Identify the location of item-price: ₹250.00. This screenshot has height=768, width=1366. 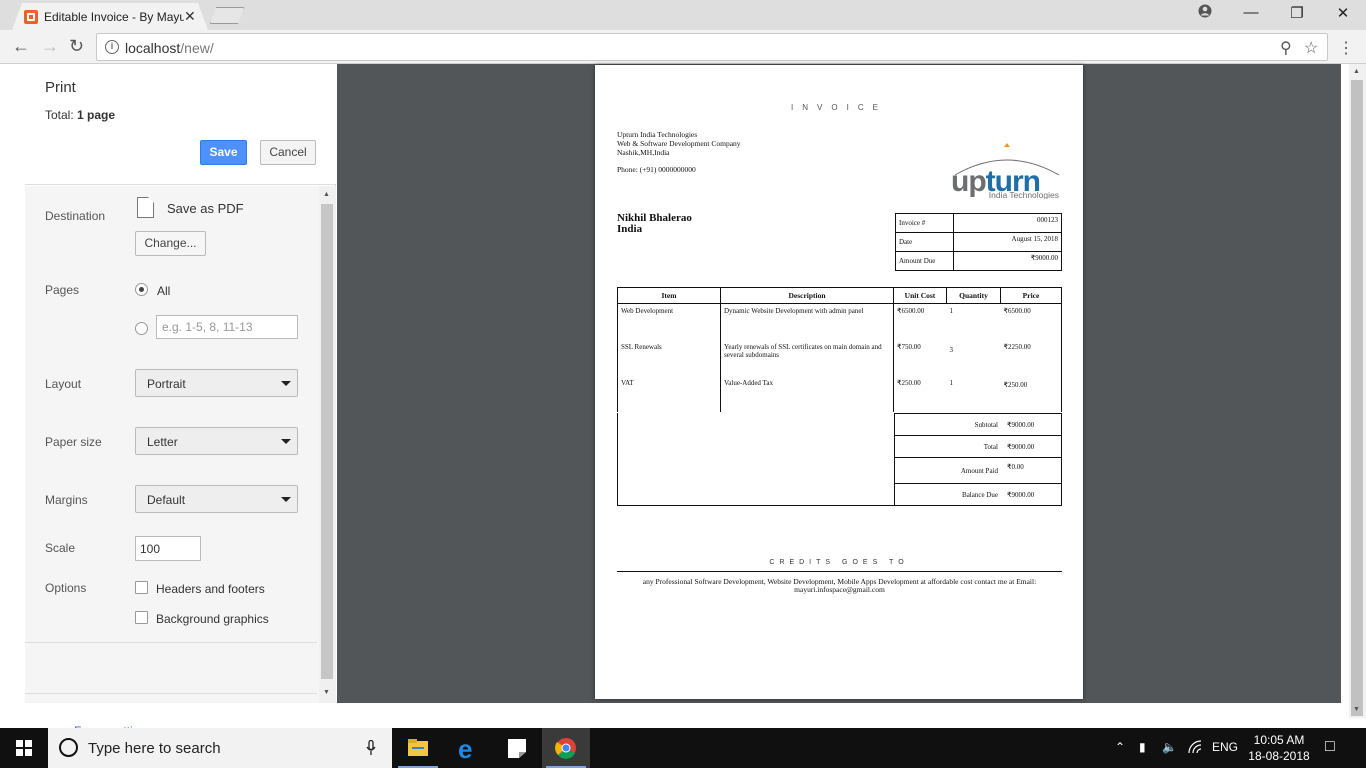
(1031, 393).